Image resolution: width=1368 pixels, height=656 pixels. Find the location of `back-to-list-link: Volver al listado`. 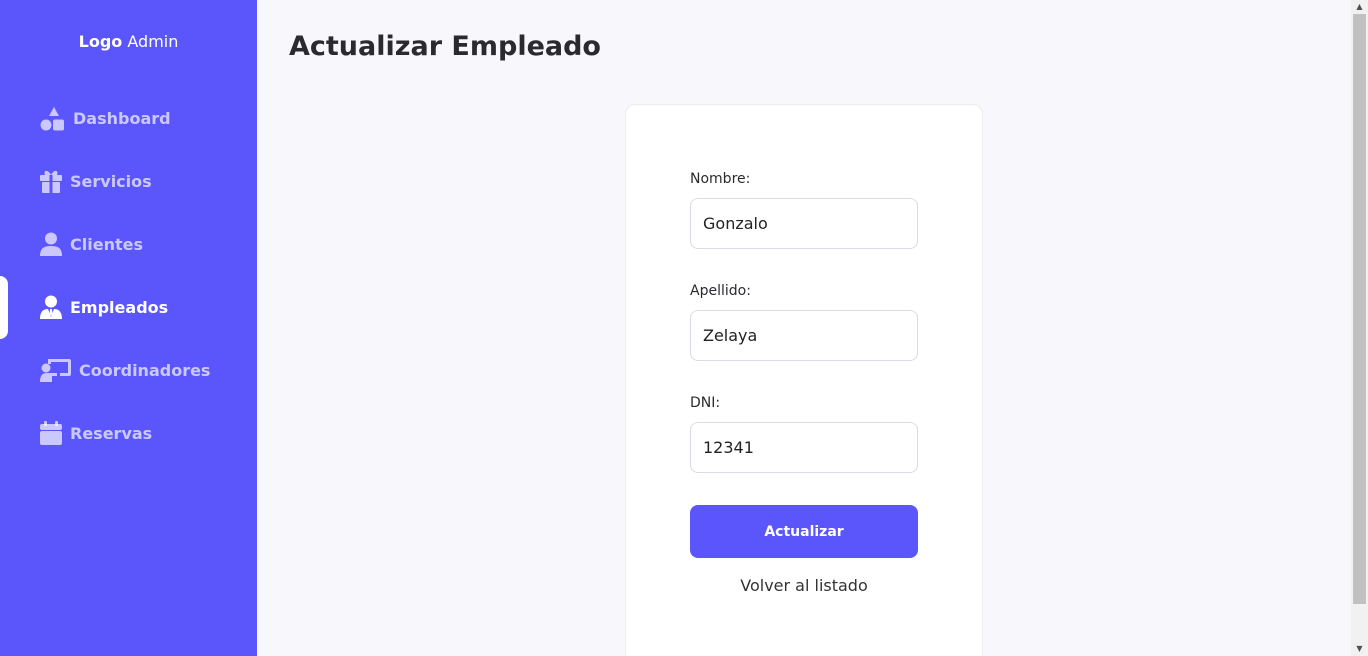

back-to-list-link: Volver al listado is located at coordinates (804, 585).